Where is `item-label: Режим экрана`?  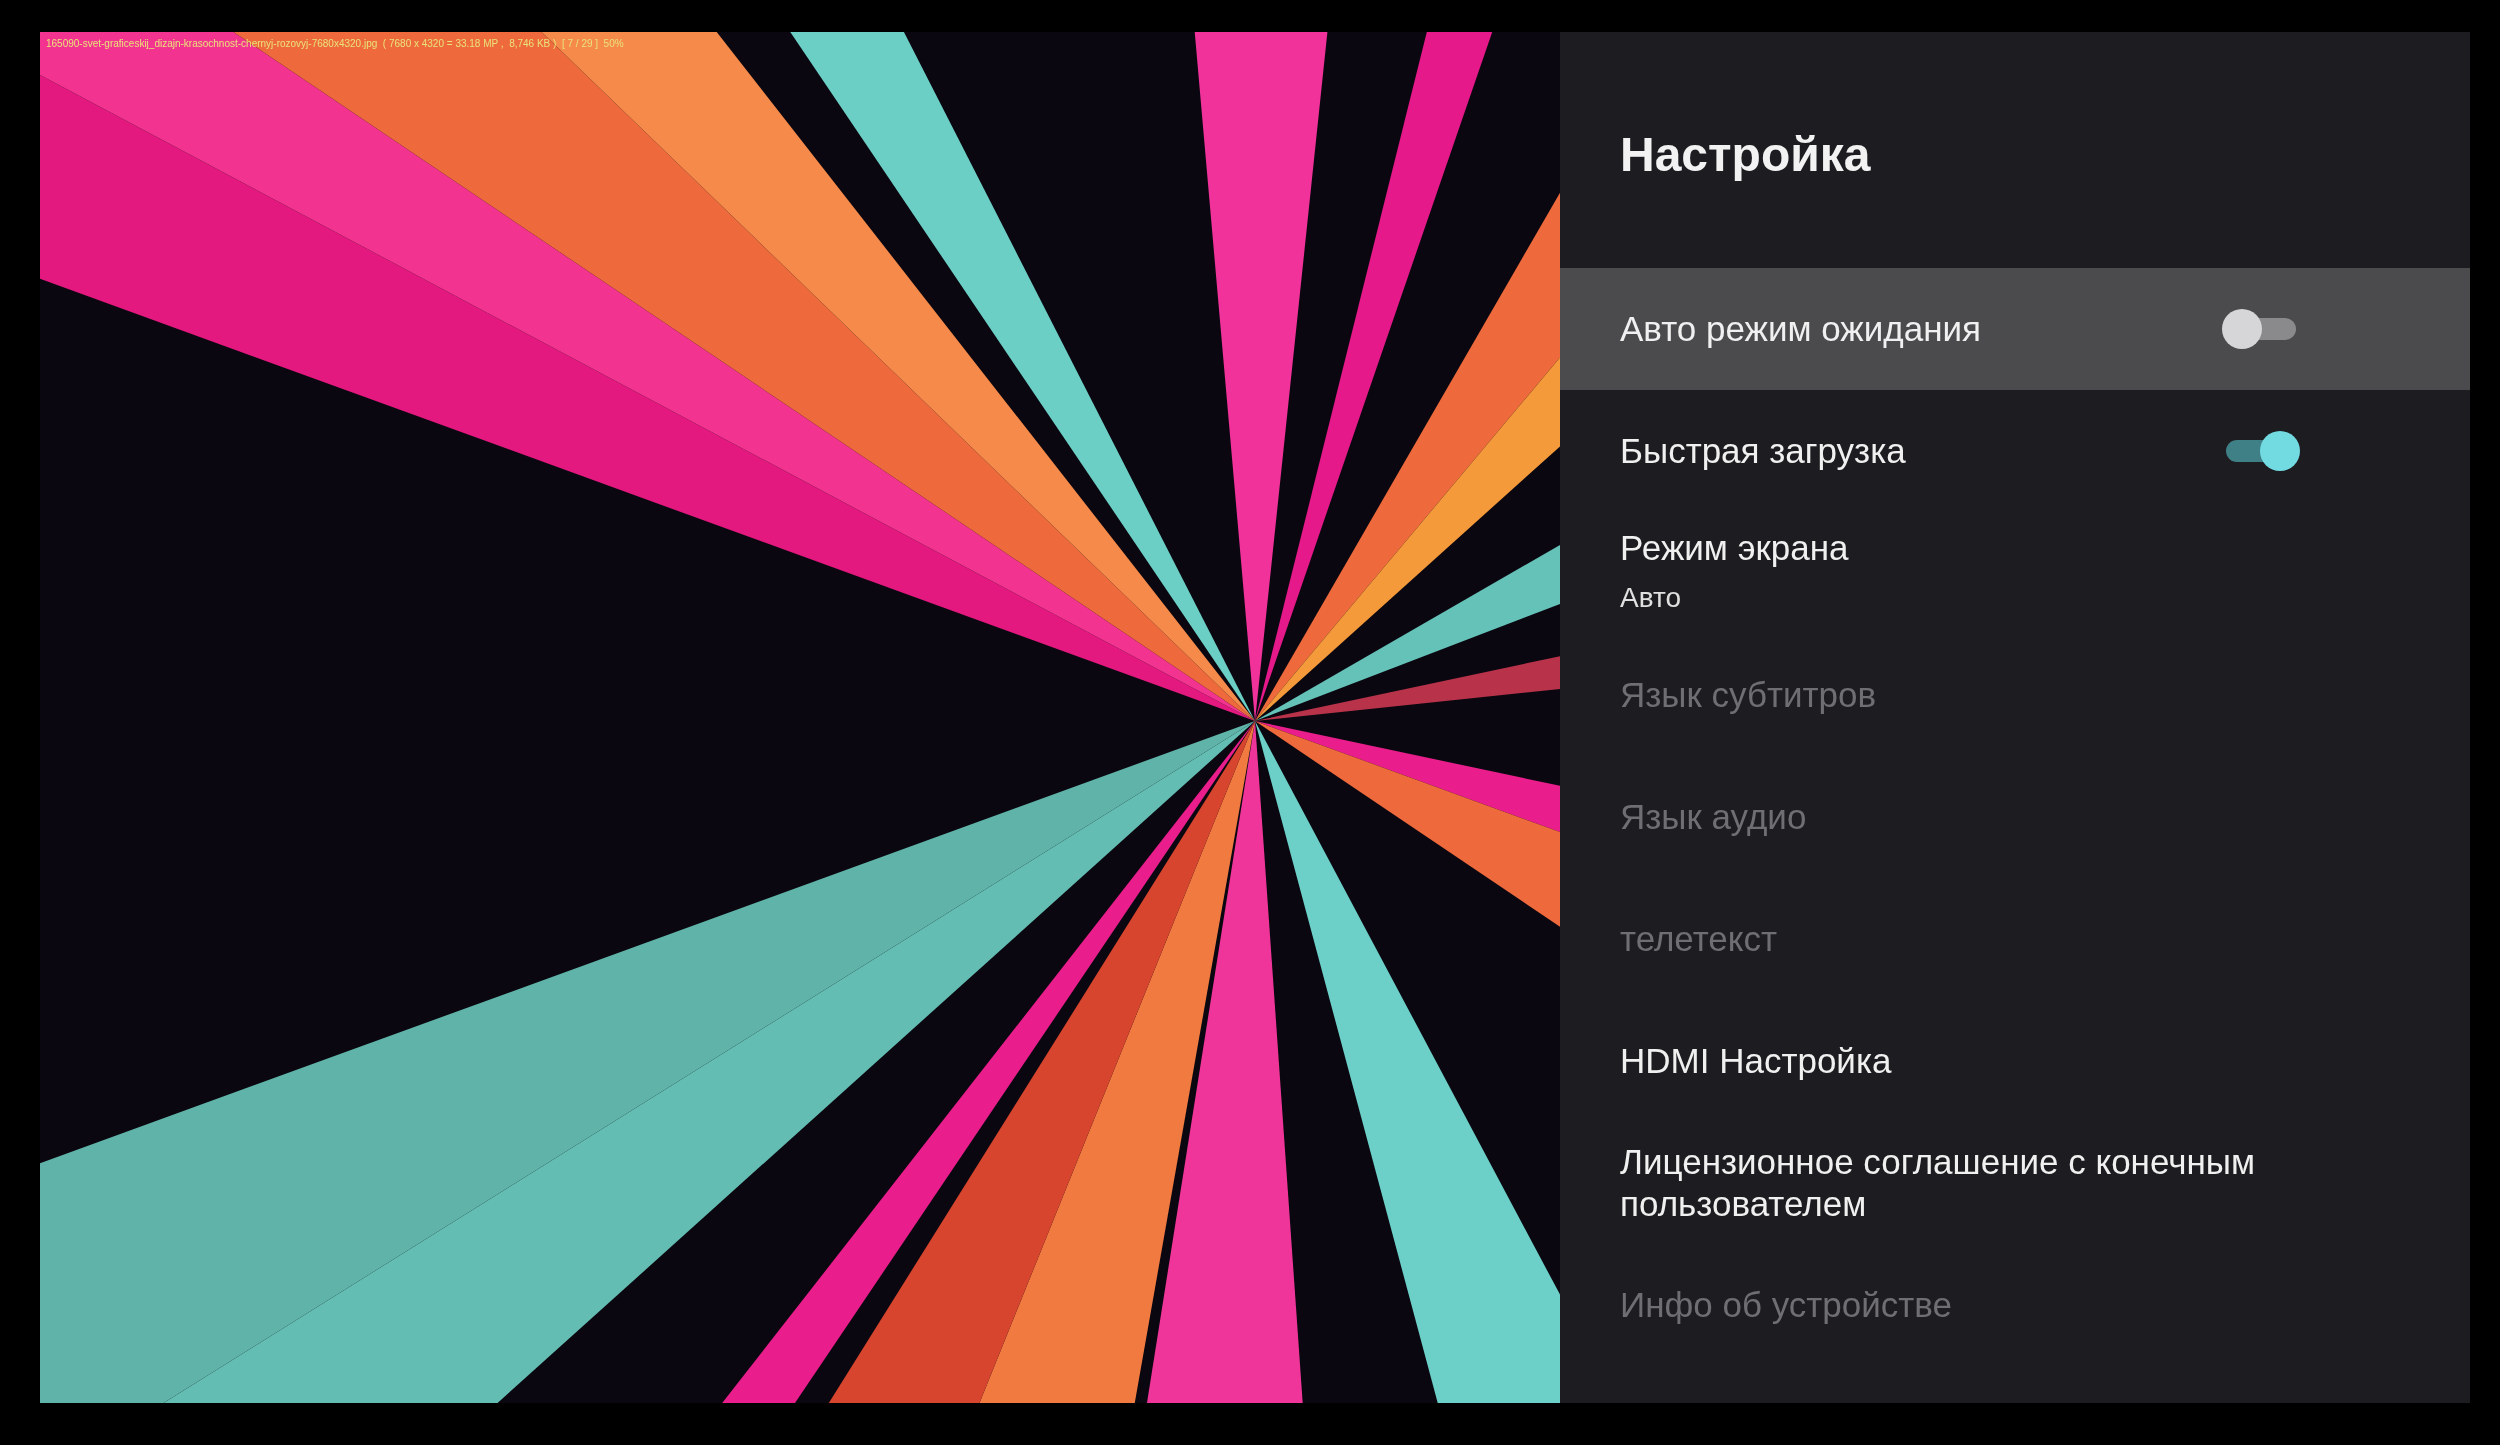
item-label: Режим экрана is located at coordinates (1734, 548).